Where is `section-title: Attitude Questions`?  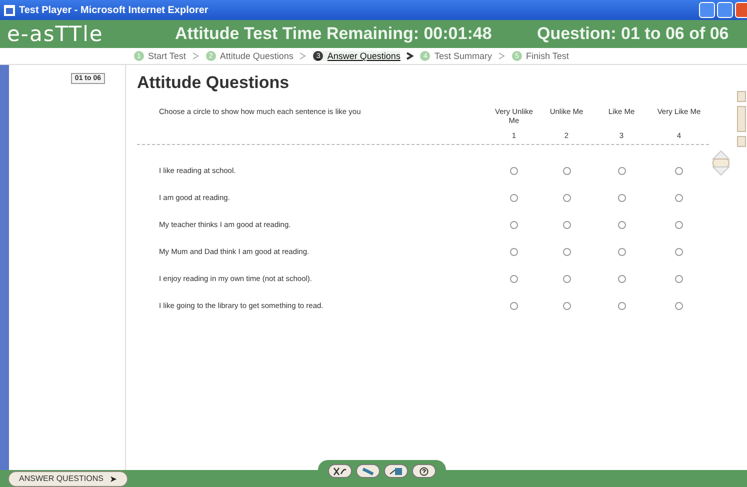
section-title: Attitude Questions is located at coordinates (213, 83).